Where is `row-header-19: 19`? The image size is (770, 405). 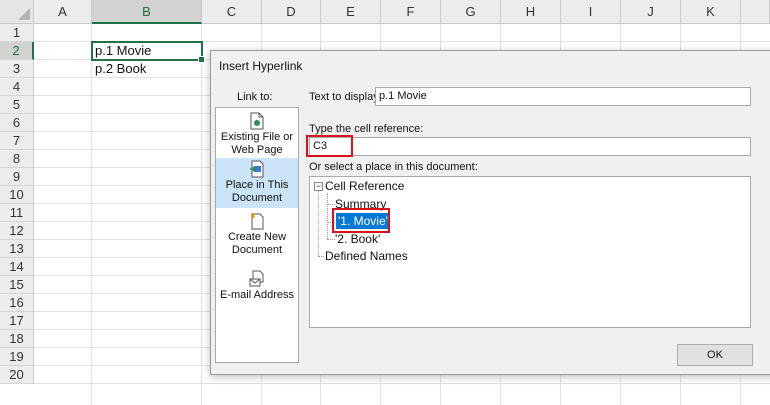
row-header-19: 19 is located at coordinates (17, 357).